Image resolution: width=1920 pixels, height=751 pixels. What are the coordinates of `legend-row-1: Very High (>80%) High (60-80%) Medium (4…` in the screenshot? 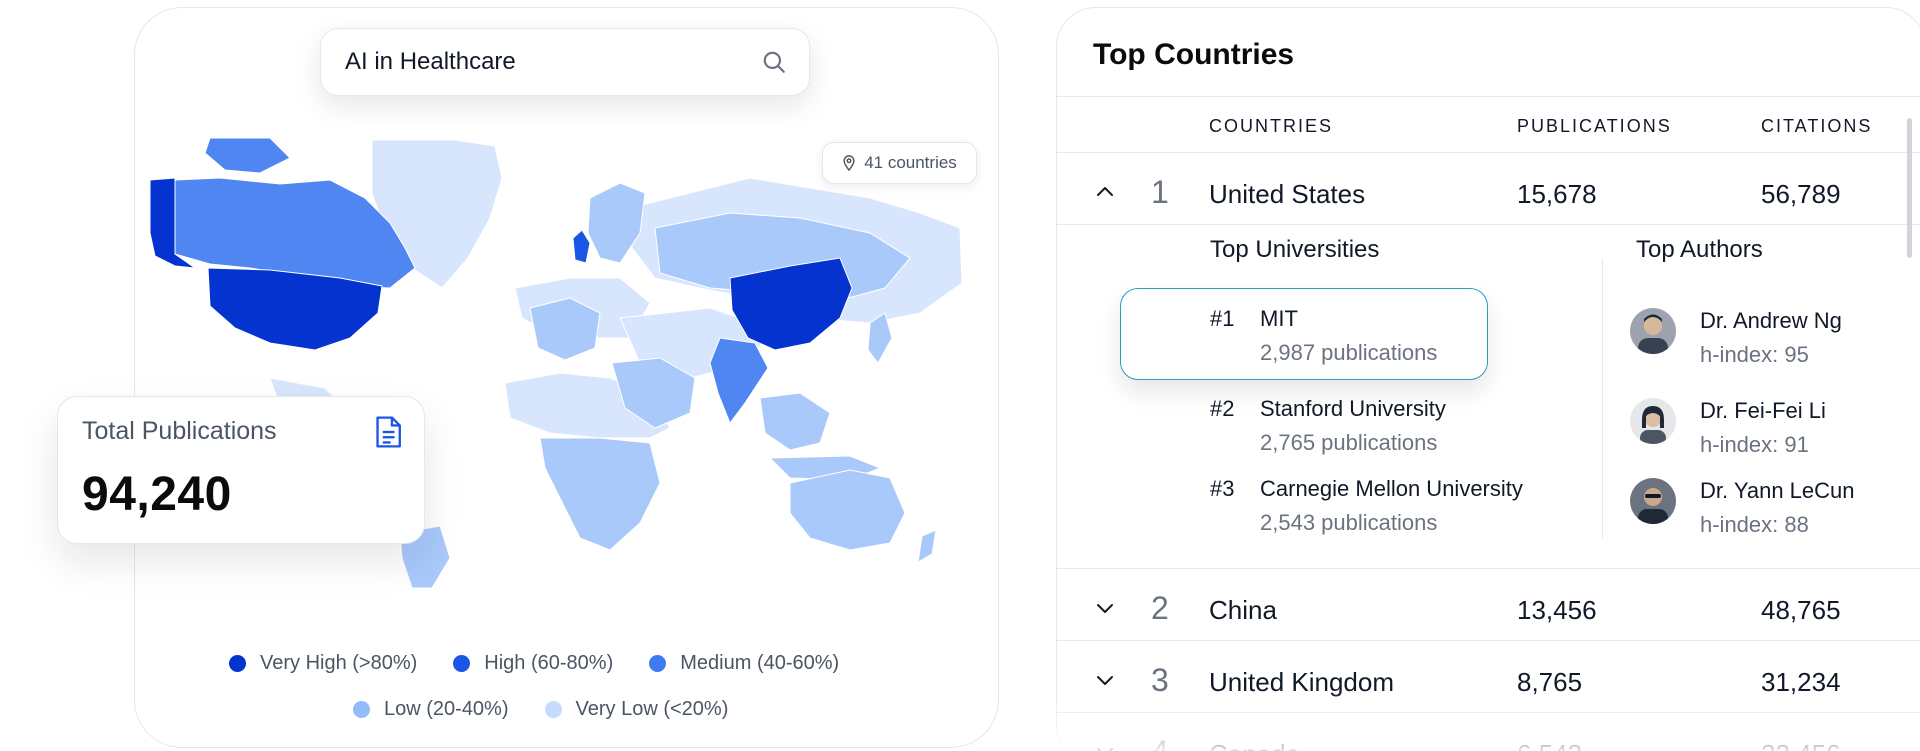 It's located at (534, 663).